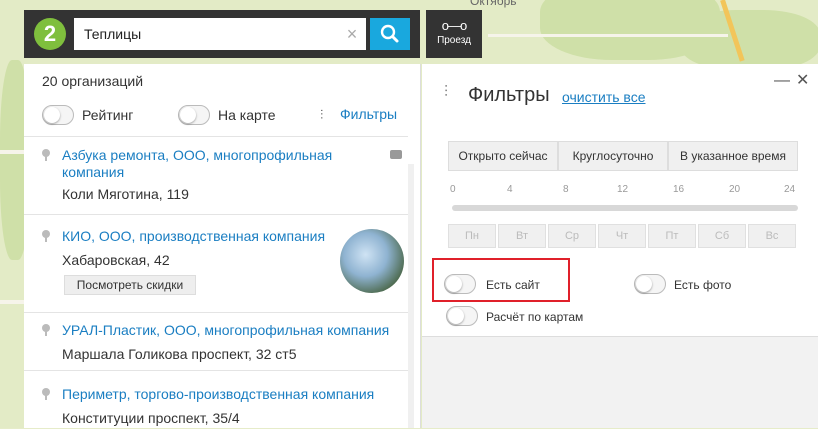 Image resolution: width=818 pixels, height=429 pixels. What do you see at coordinates (396, 154) in the screenshot?
I see `camera-icon` at bounding box center [396, 154].